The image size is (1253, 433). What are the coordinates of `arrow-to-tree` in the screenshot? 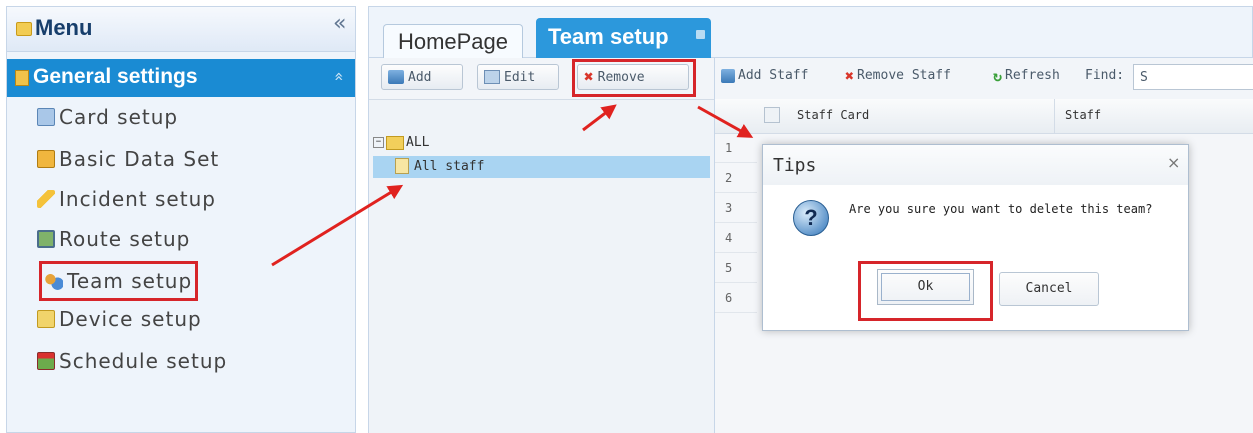 It's located at (337, 225).